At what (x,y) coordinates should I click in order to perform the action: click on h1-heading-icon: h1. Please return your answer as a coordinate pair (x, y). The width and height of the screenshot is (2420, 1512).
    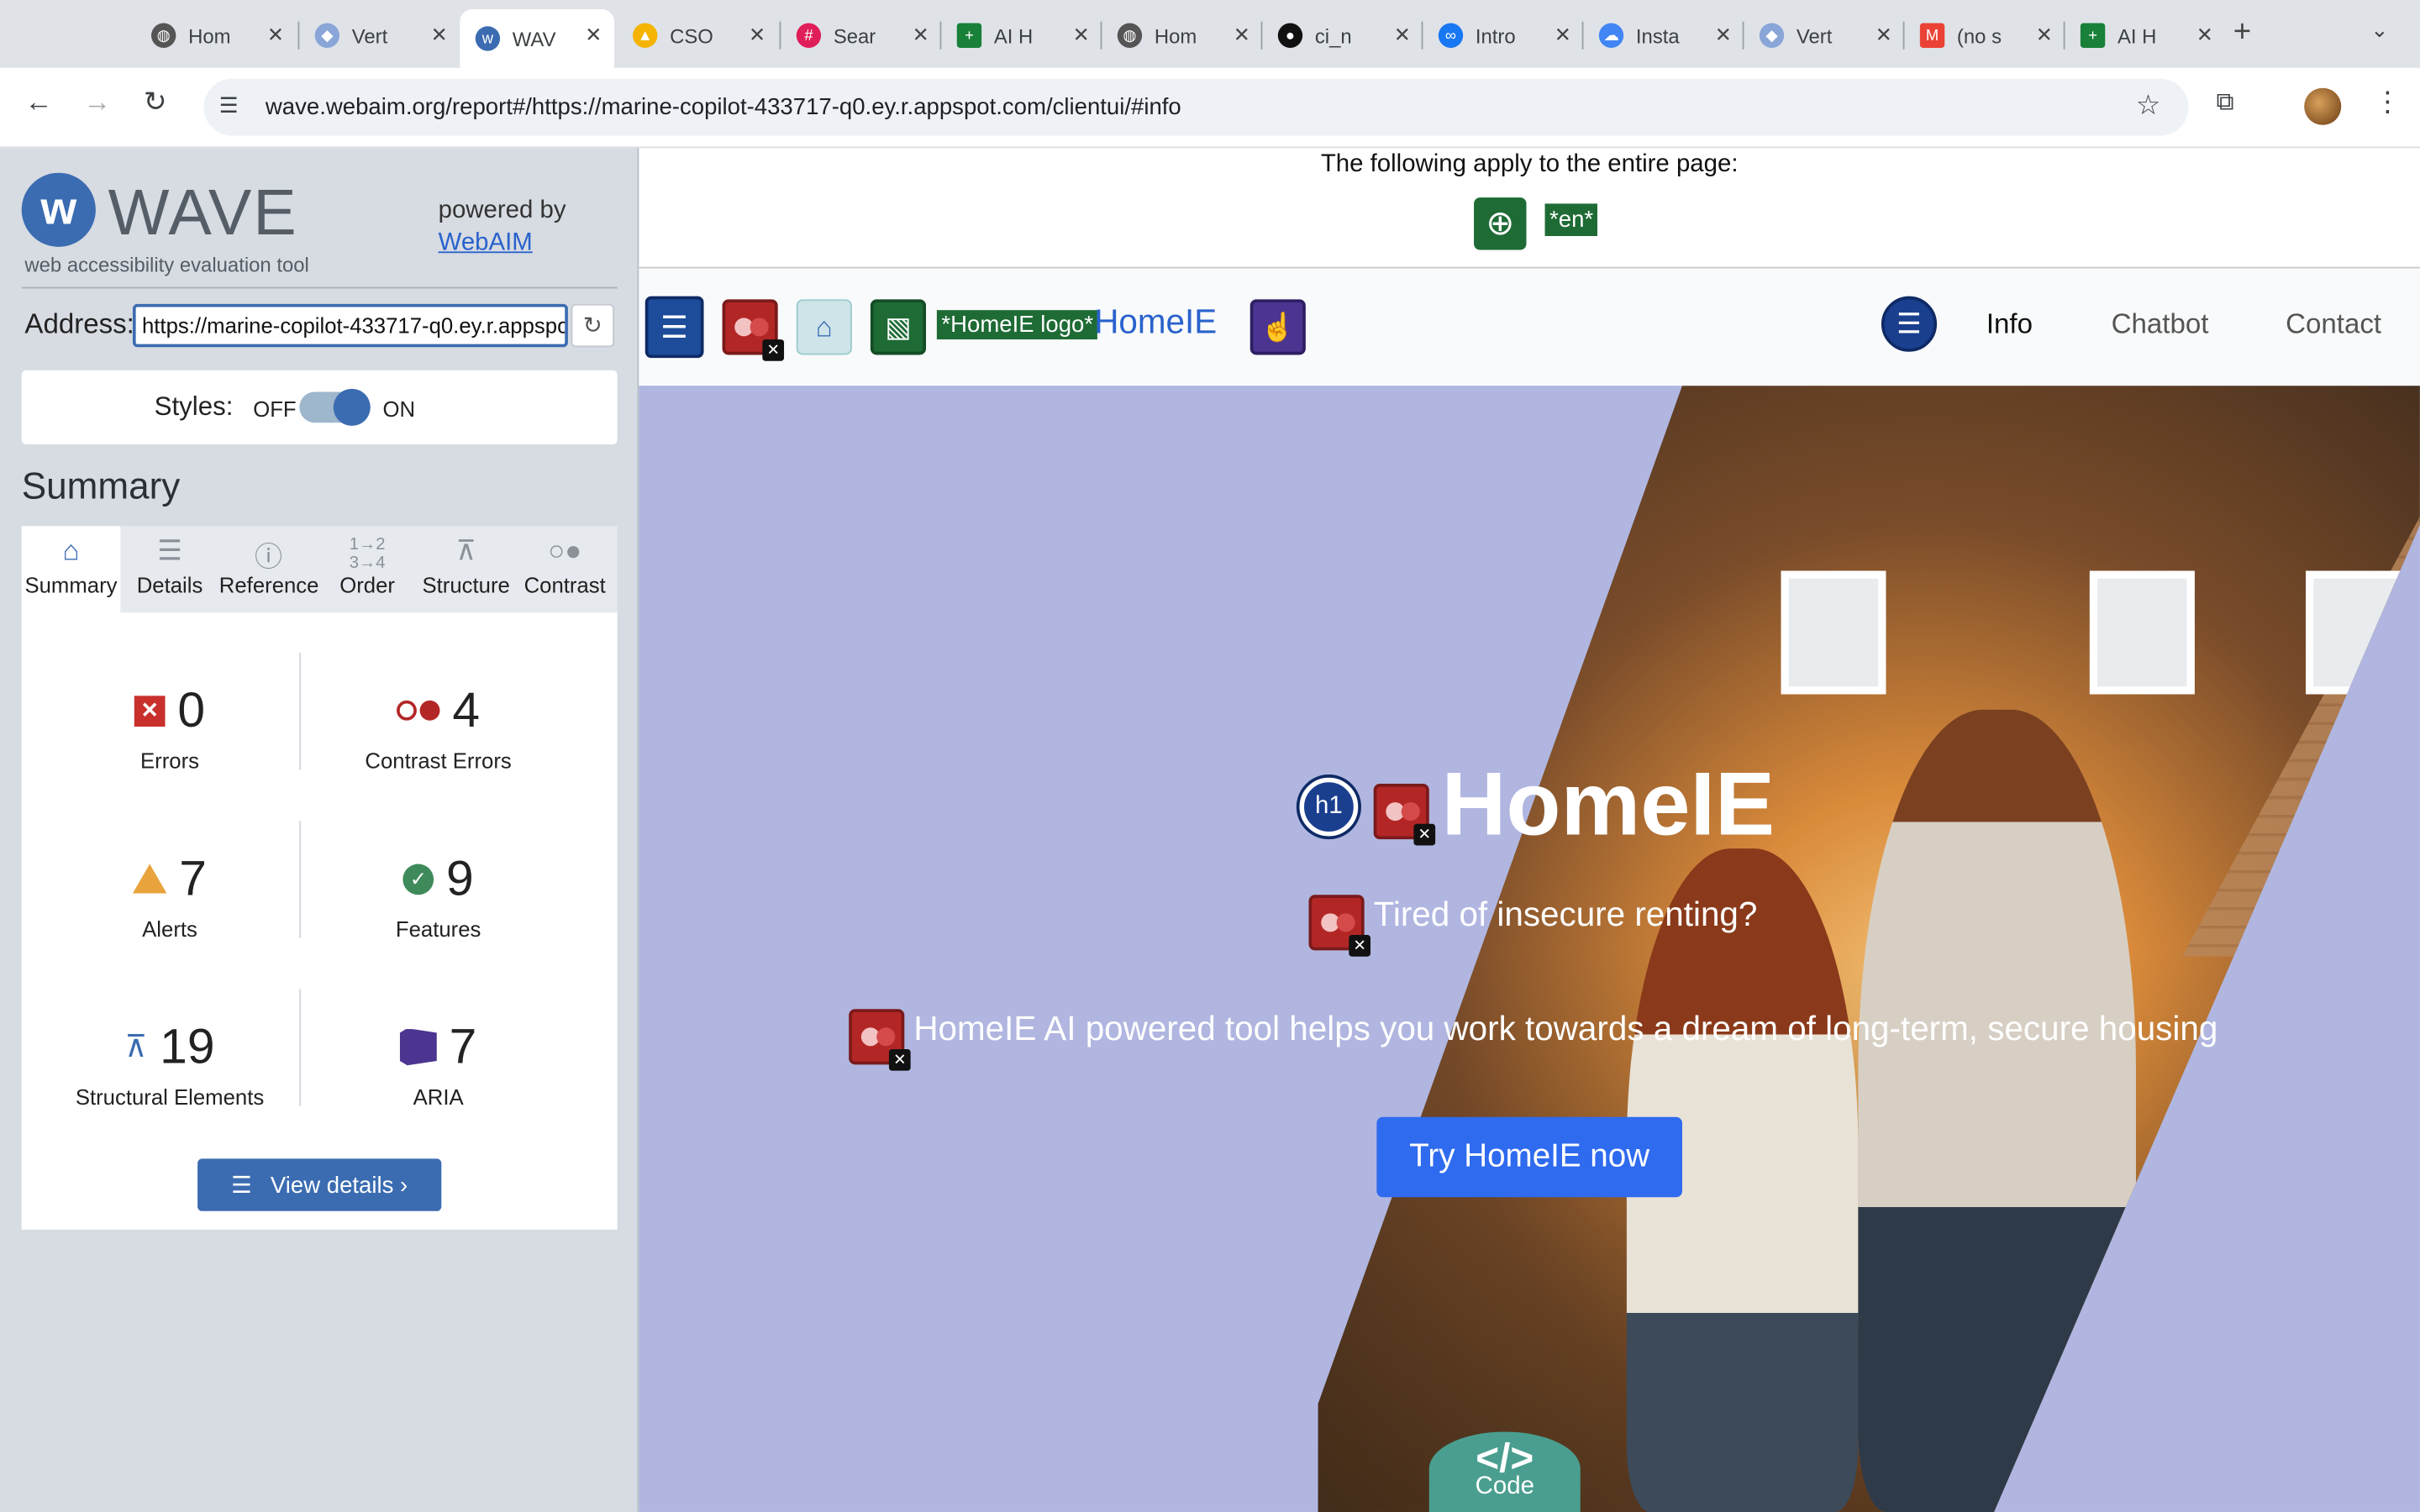
    Looking at the image, I should click on (1328, 807).